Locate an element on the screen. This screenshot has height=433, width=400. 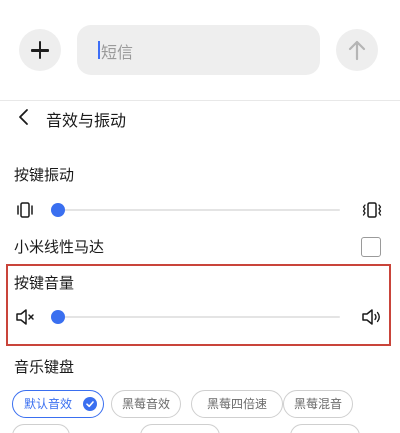
chip-blackberry-mix: 黑莓混音 is located at coordinates (318, 404).